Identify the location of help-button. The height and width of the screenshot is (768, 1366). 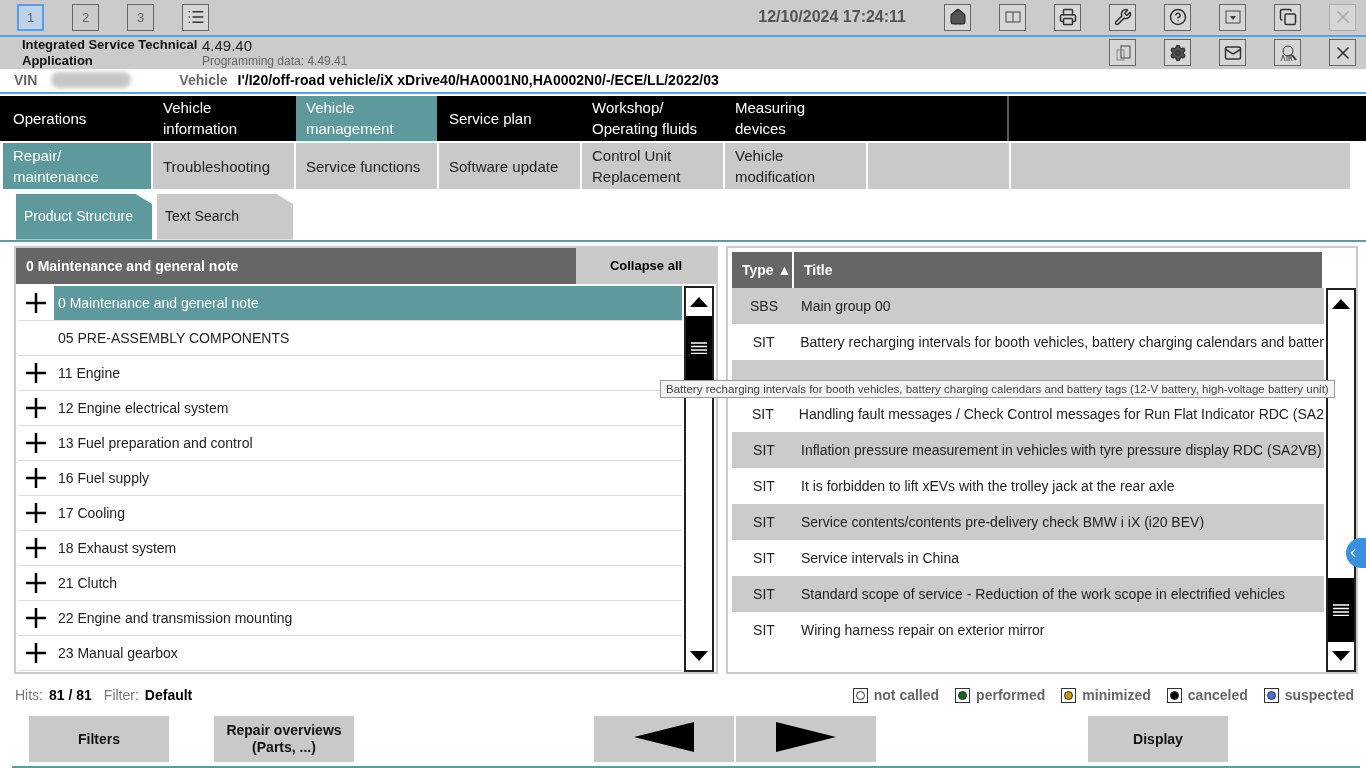
(1177, 17).